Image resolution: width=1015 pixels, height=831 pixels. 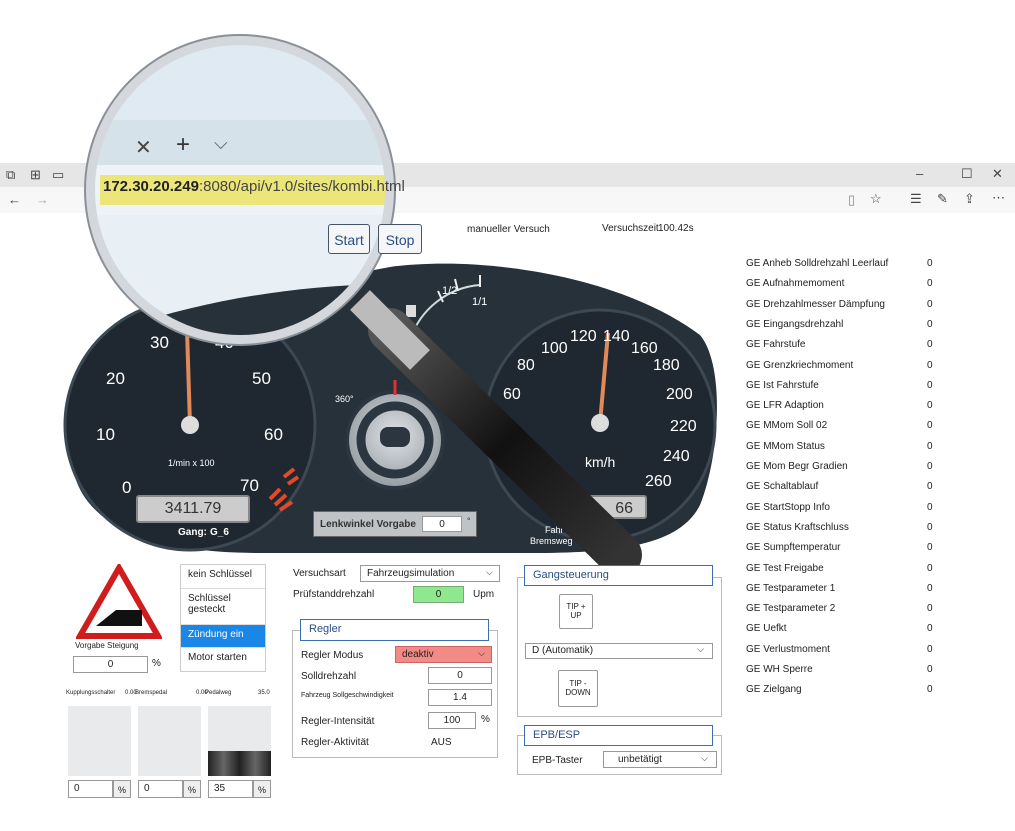 What do you see at coordinates (460, 697) in the screenshot?
I see `target-speed-input: 1.4` at bounding box center [460, 697].